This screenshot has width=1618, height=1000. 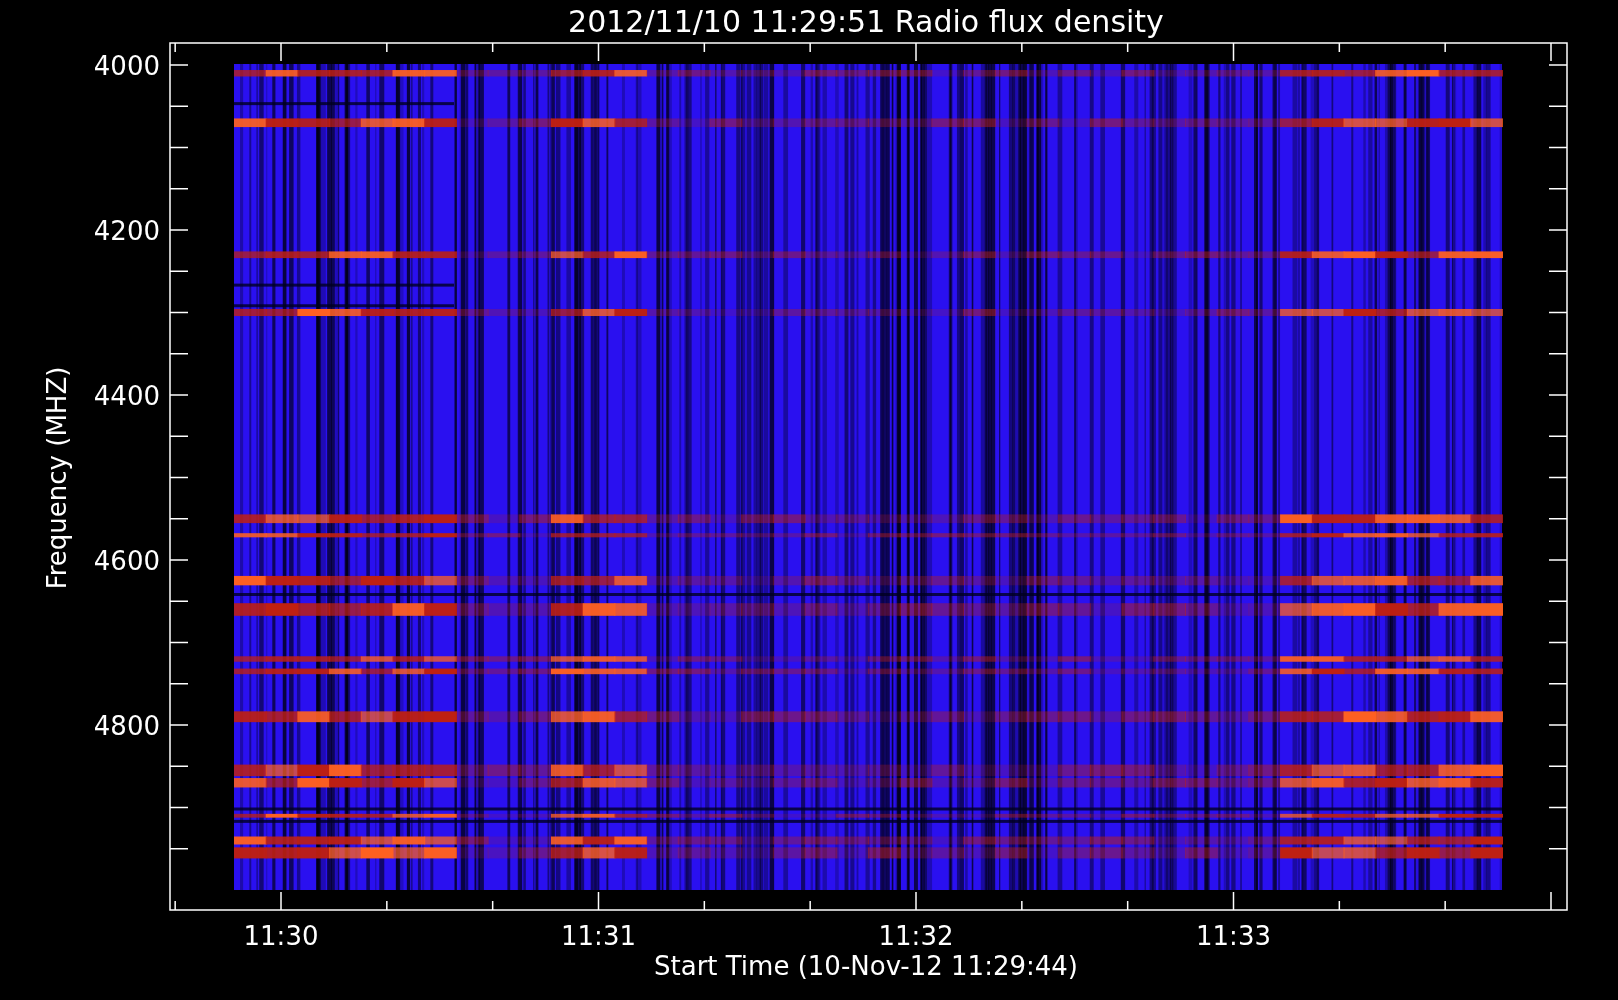 What do you see at coordinates (126, 231) in the screenshot?
I see `y-tick-label: 4200` at bounding box center [126, 231].